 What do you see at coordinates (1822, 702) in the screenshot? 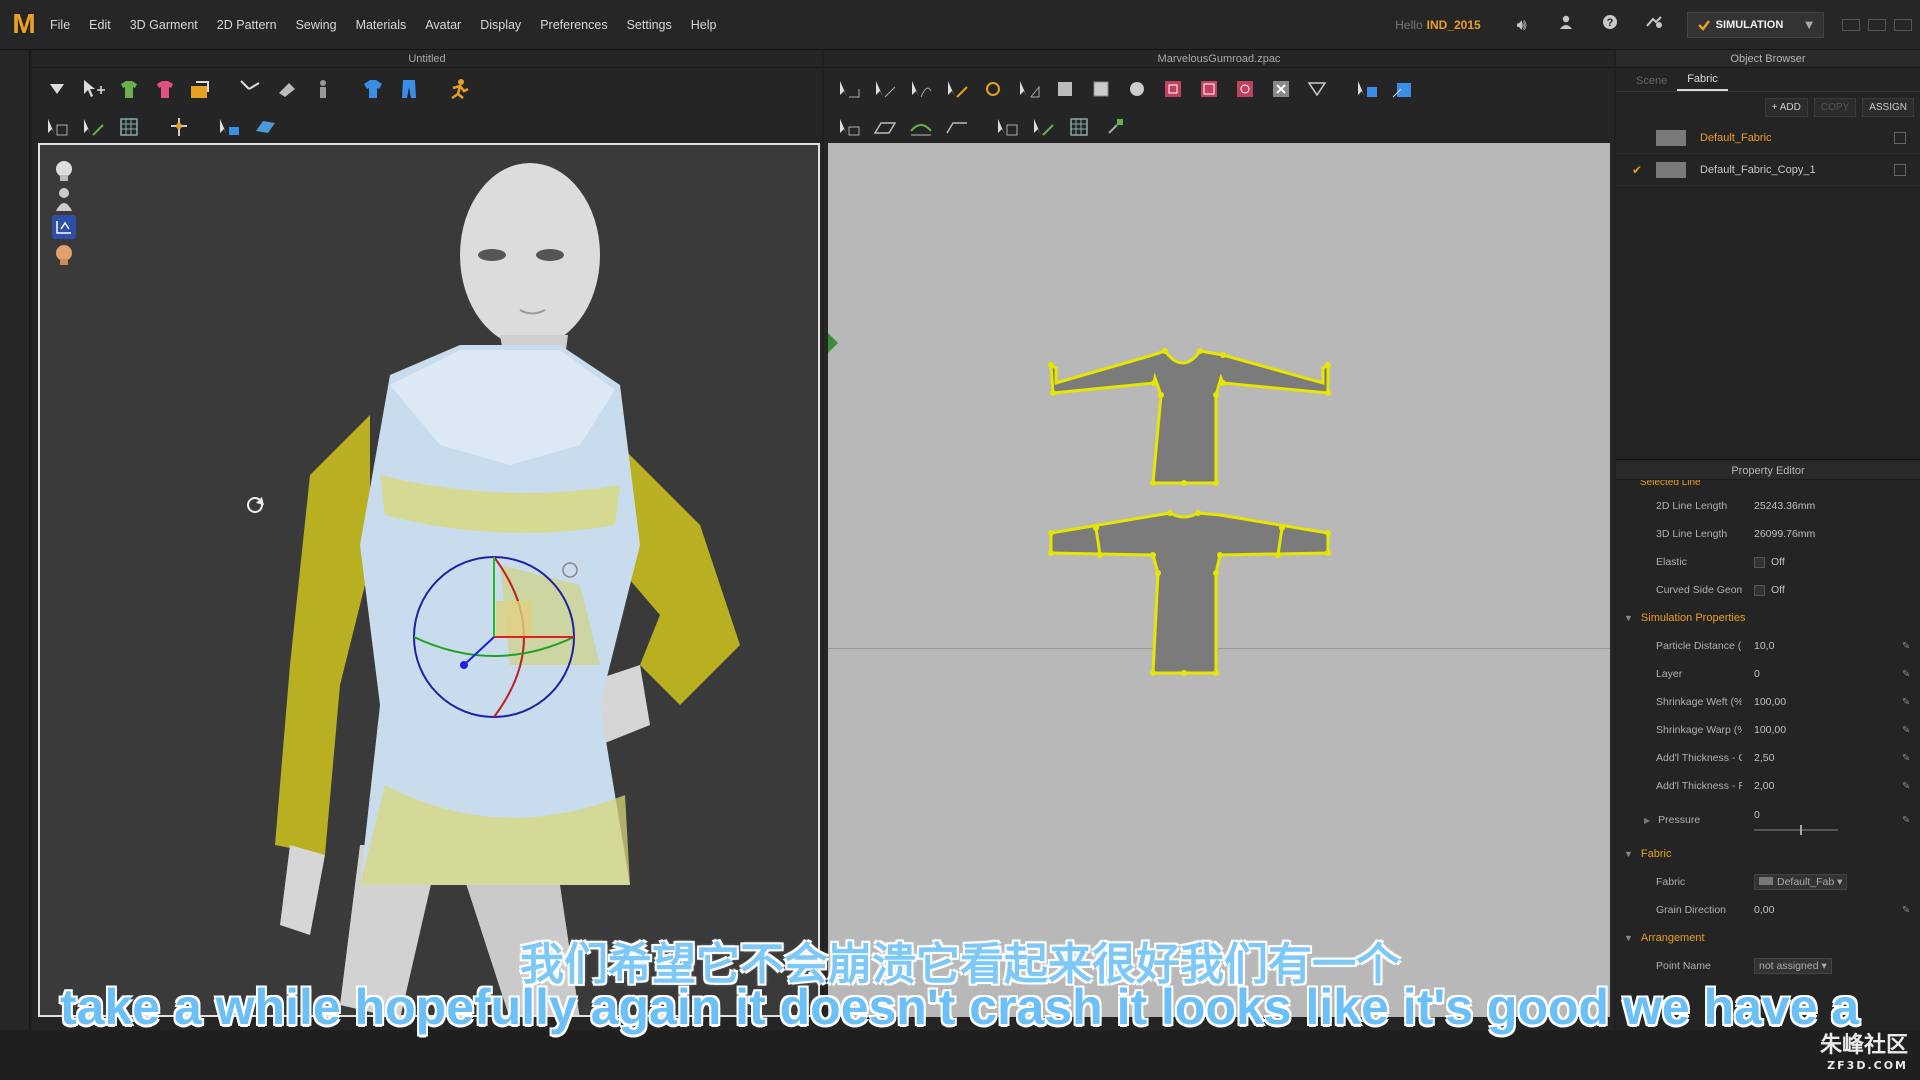
I see `shrinkage-weft-input: 100,00` at bounding box center [1822, 702].